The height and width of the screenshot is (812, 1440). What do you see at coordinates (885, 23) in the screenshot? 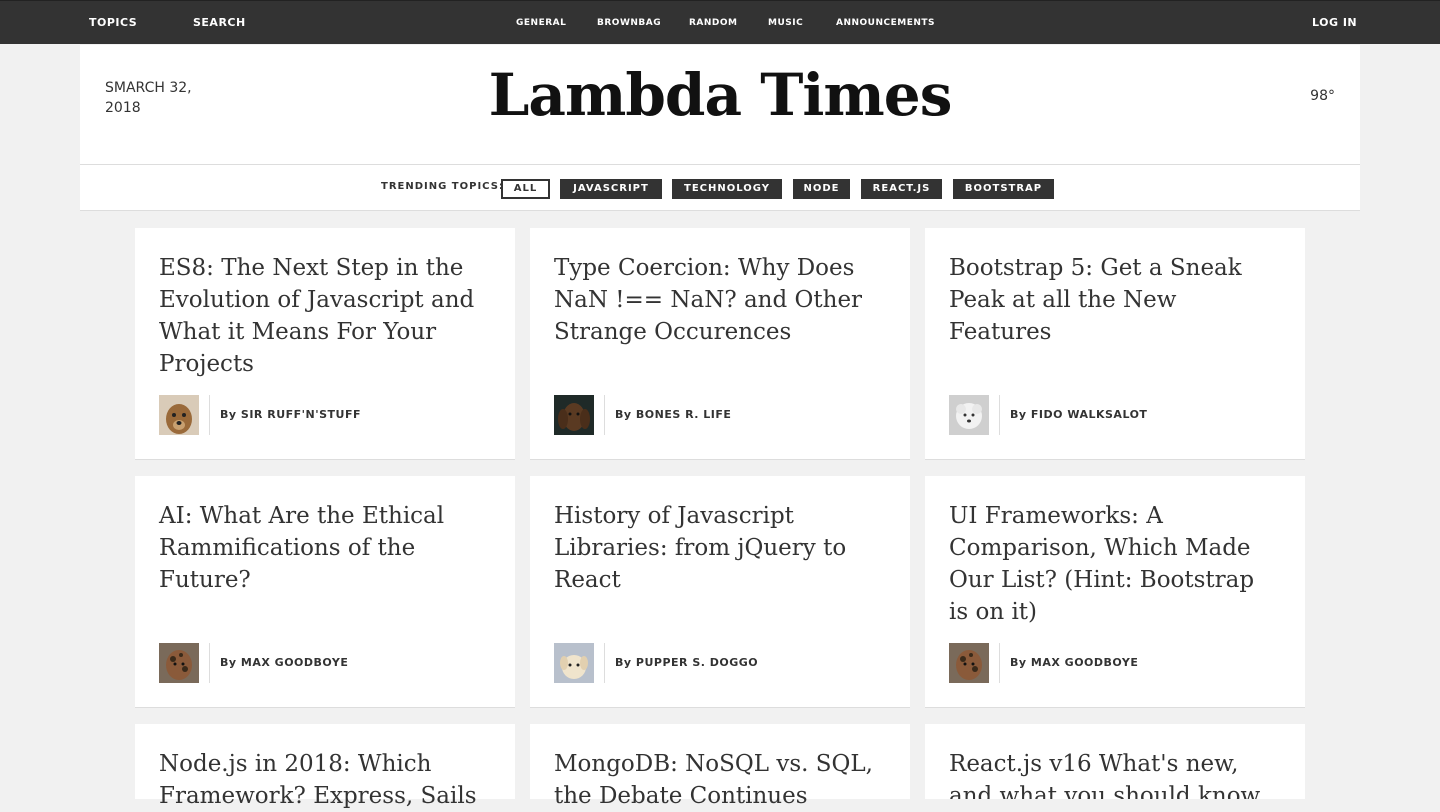
I see `nav-announcements: ANNOUNCEMENTS` at bounding box center [885, 23].